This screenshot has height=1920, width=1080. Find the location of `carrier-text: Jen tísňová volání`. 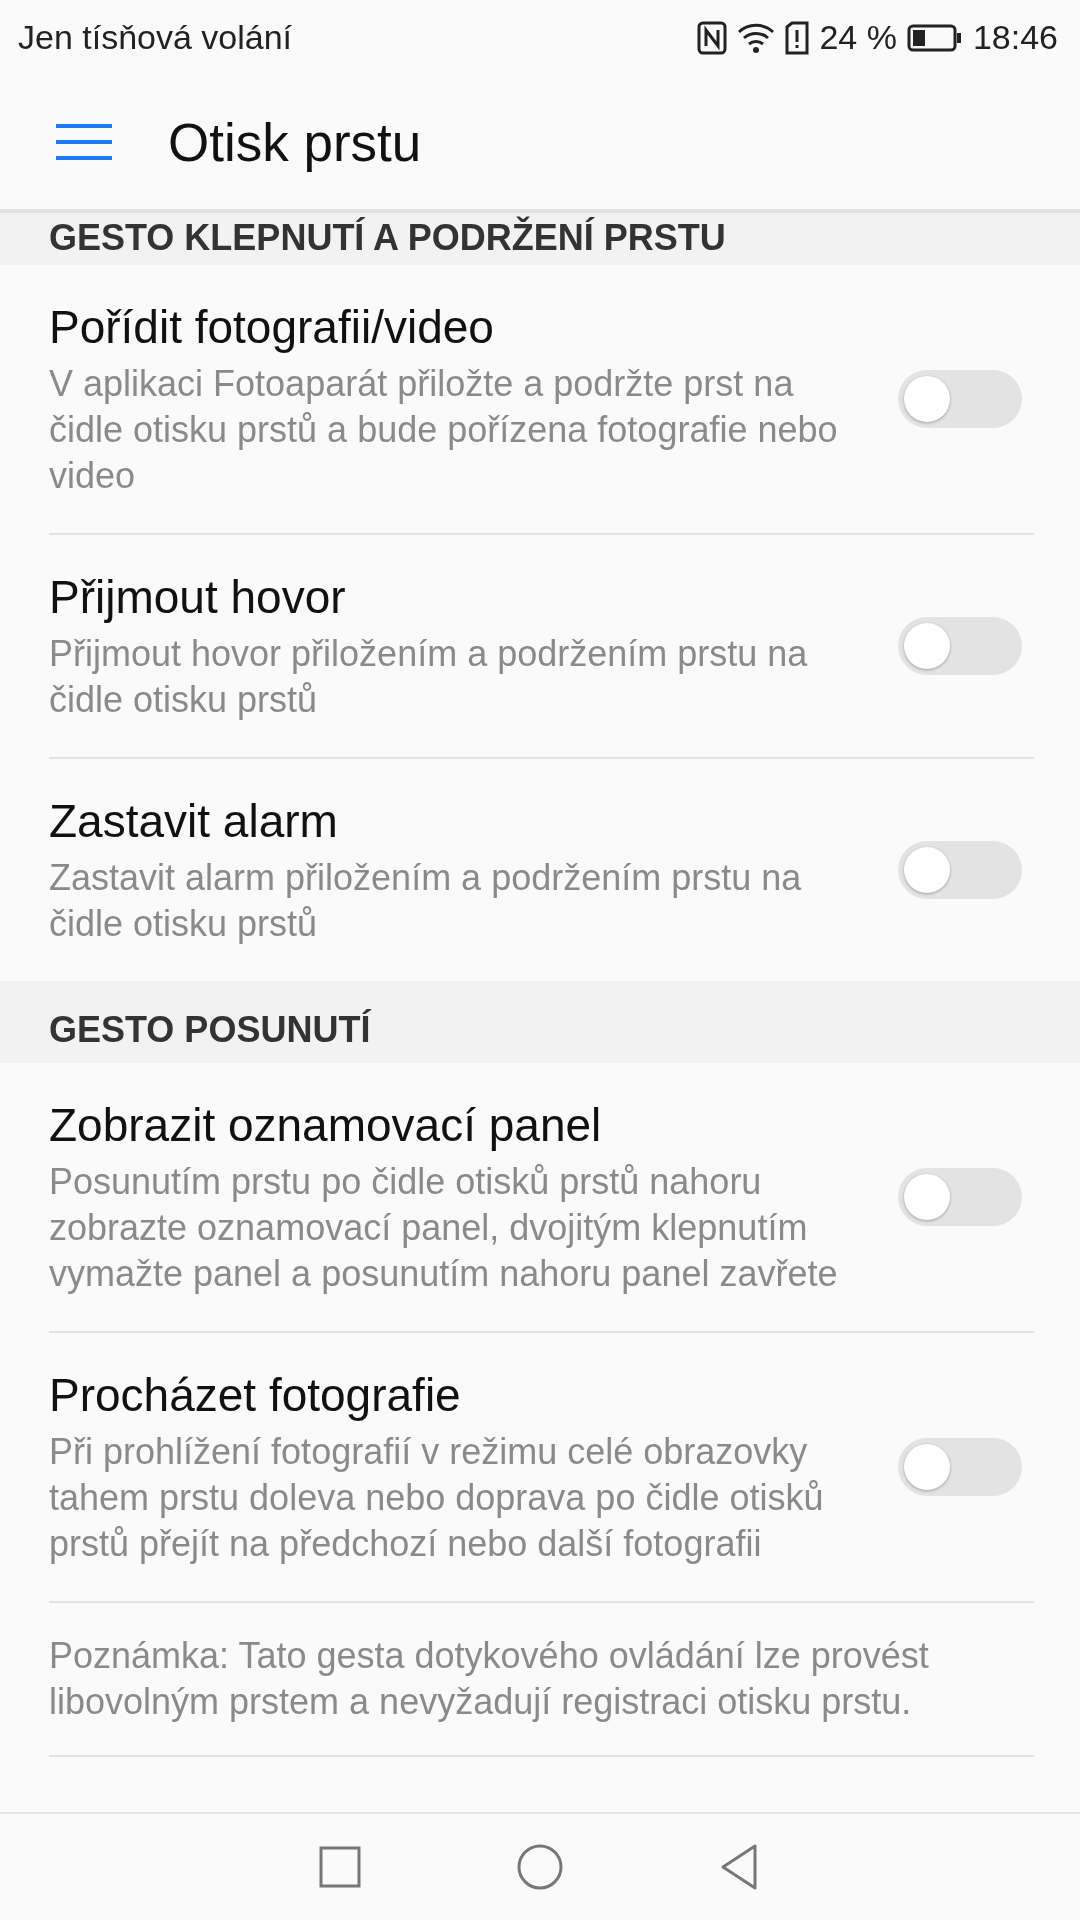

carrier-text: Jen tísňová volání is located at coordinates (155, 37).